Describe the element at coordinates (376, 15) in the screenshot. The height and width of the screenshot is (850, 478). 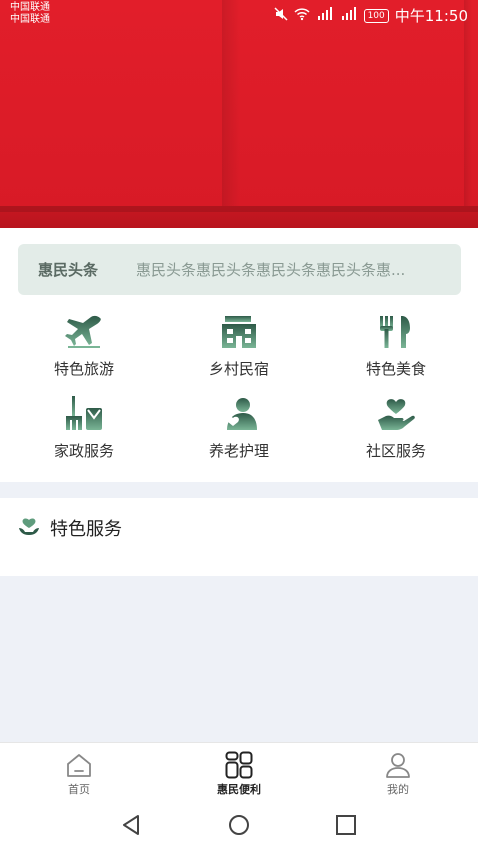
I see `battery-indicator: 100` at that location.